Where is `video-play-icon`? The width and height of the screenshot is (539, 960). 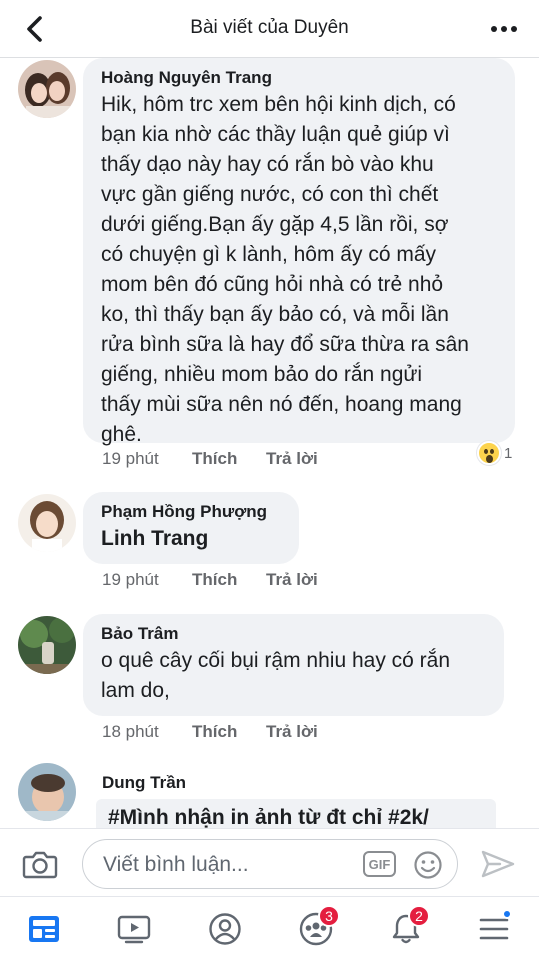 video-play-icon is located at coordinates (134, 929).